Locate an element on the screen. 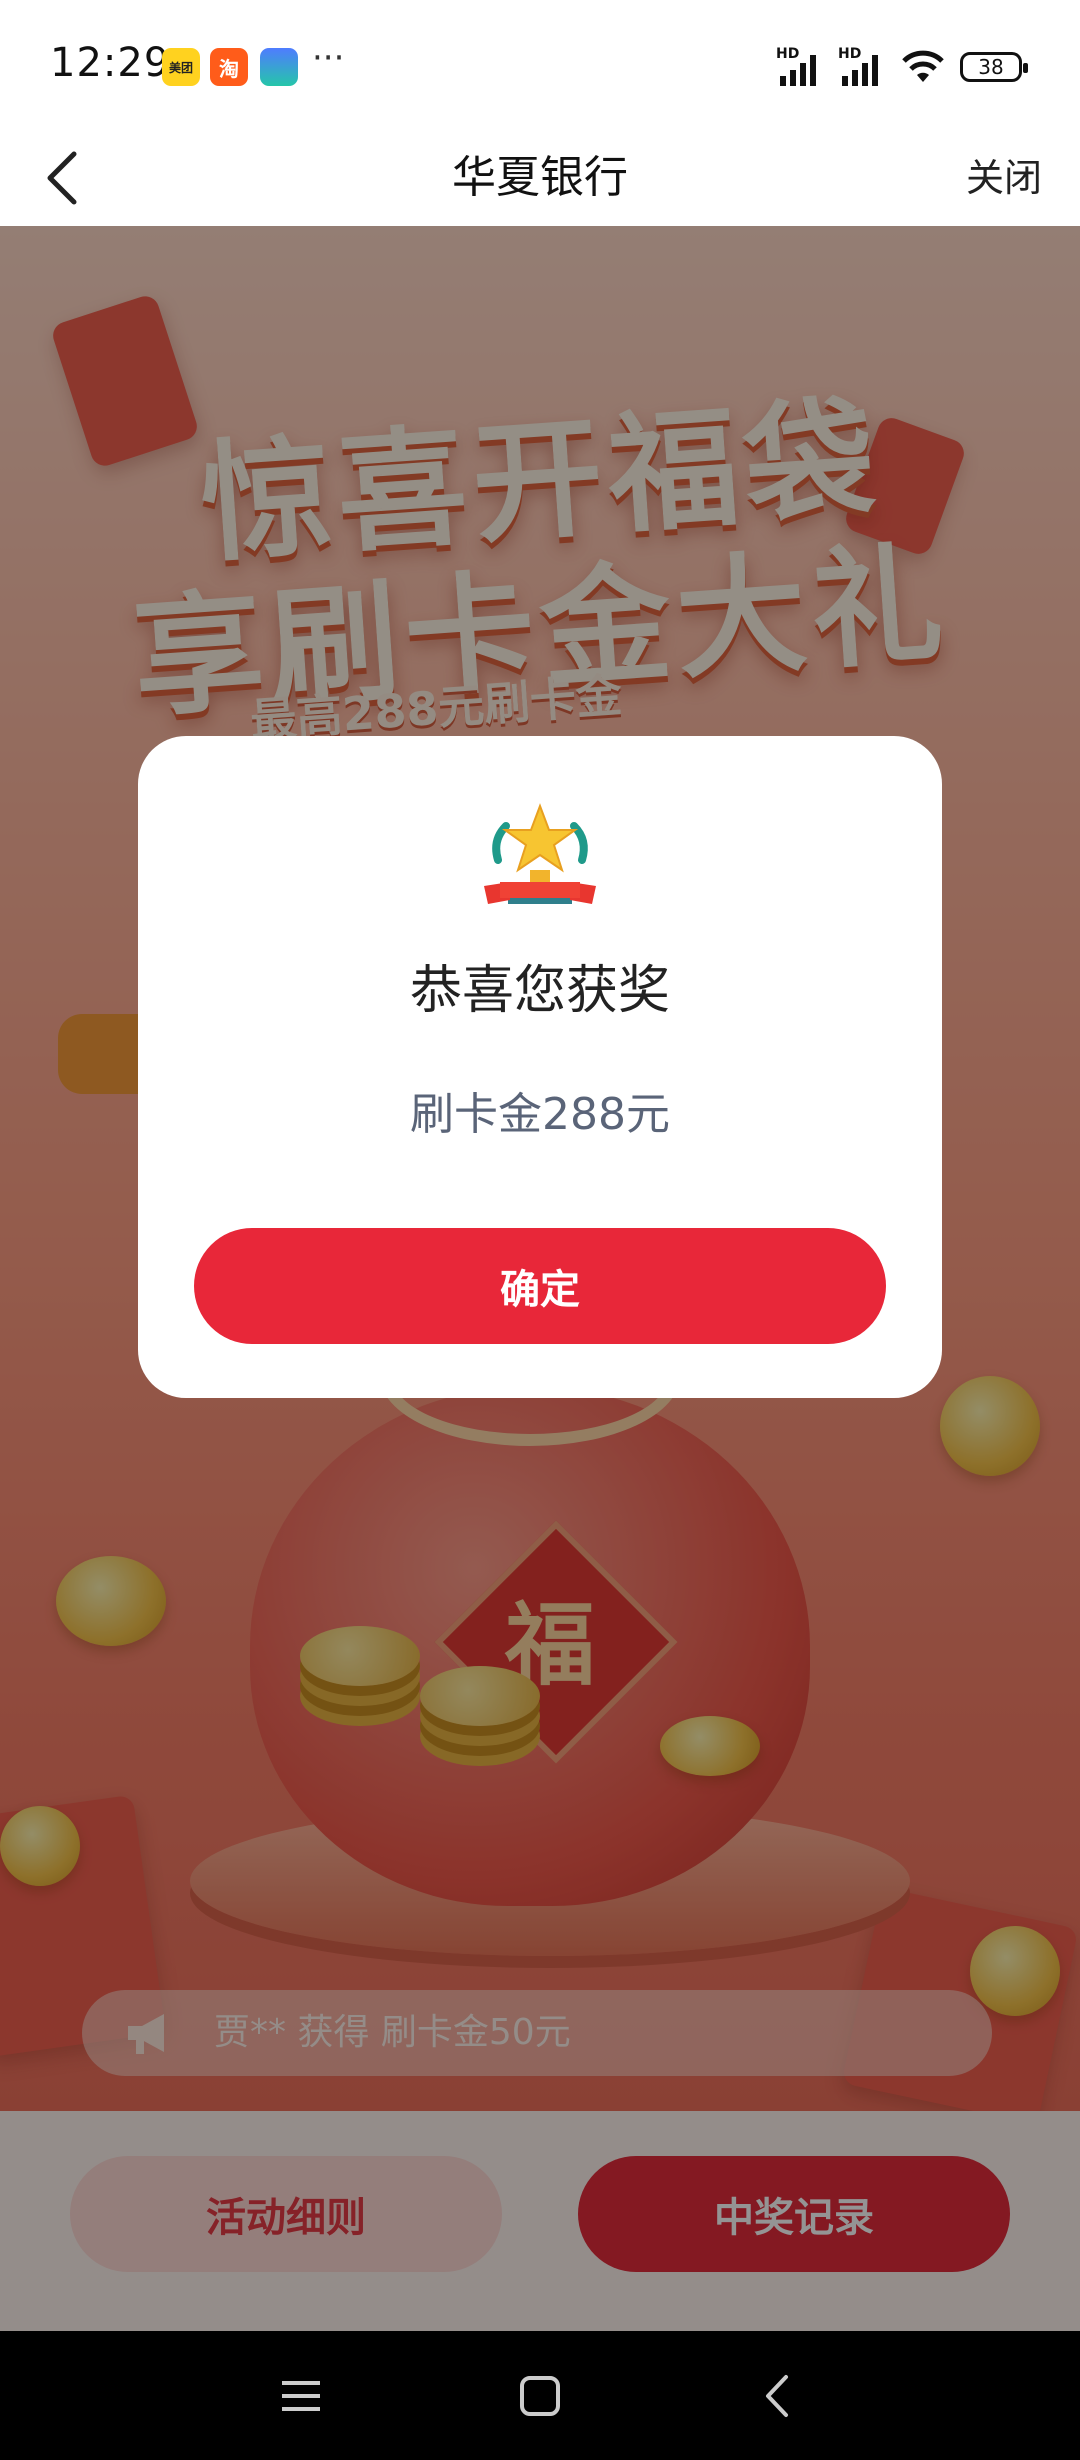 This screenshot has width=1080, height=2460. prize-amount: 刷卡金288元 is located at coordinates (540, 1114).